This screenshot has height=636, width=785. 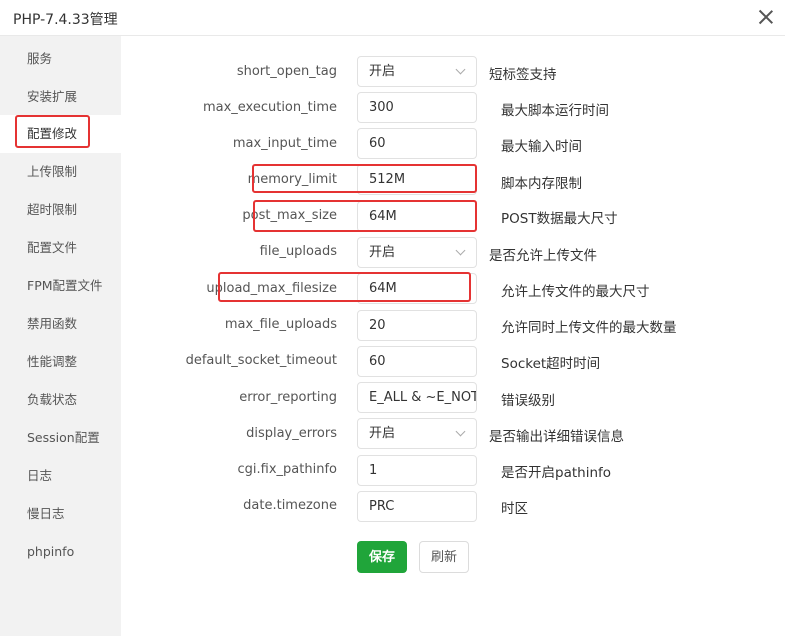 What do you see at coordinates (291, 433) in the screenshot?
I see `config-label: display_errors` at bounding box center [291, 433].